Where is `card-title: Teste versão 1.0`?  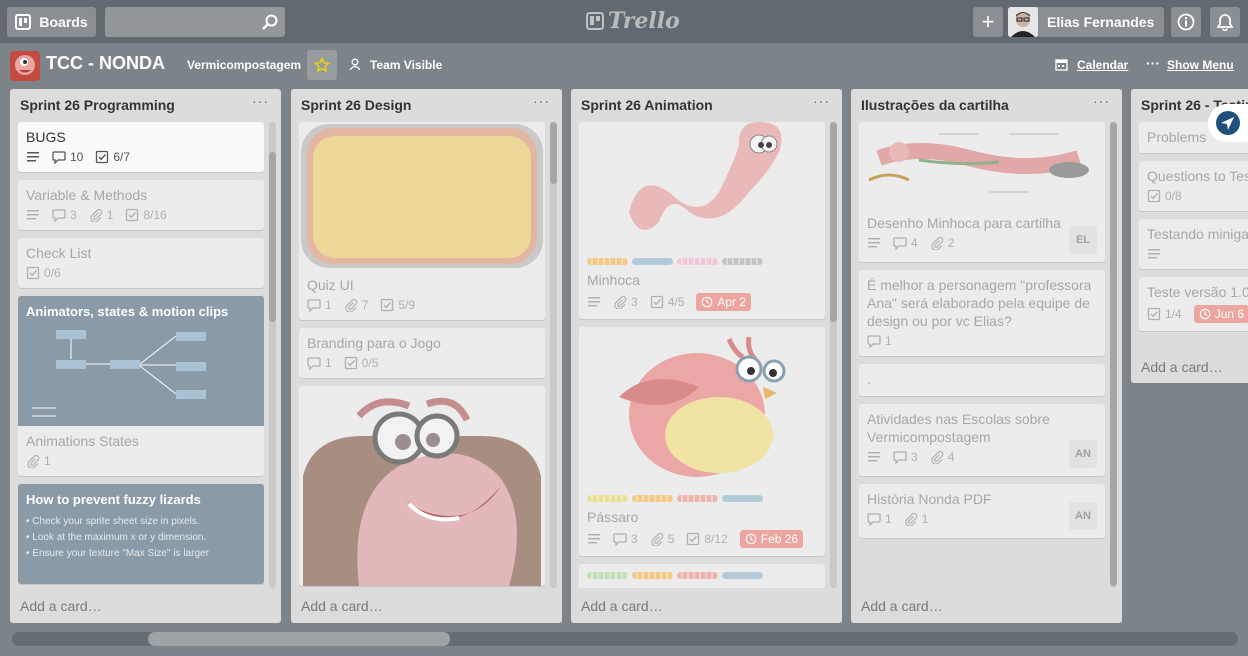
card-title: Teste versão 1.0 is located at coordinates (1197, 292).